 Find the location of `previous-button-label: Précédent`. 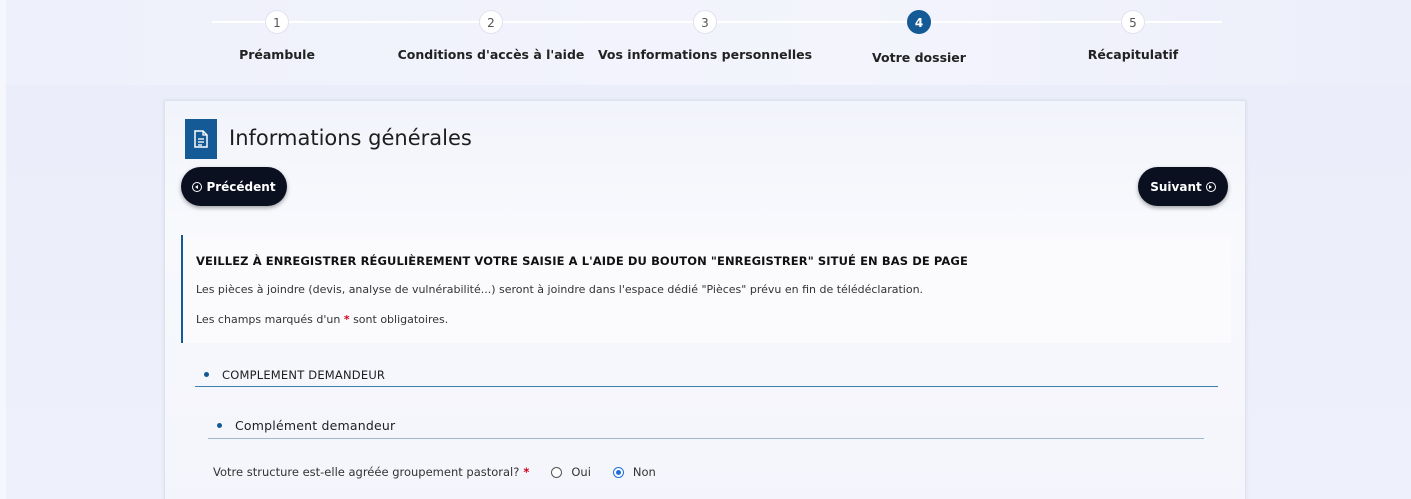

previous-button-label: Précédent is located at coordinates (241, 186).